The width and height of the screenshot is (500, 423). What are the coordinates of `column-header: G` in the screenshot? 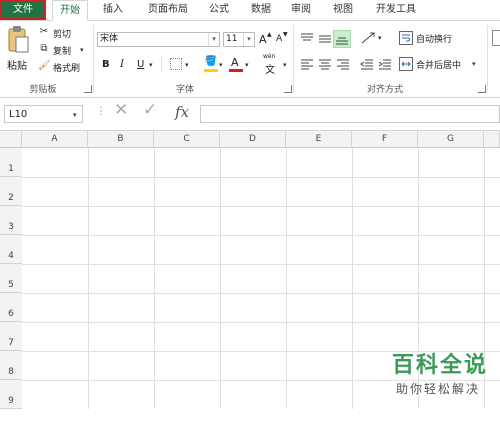 It's located at (451, 139).